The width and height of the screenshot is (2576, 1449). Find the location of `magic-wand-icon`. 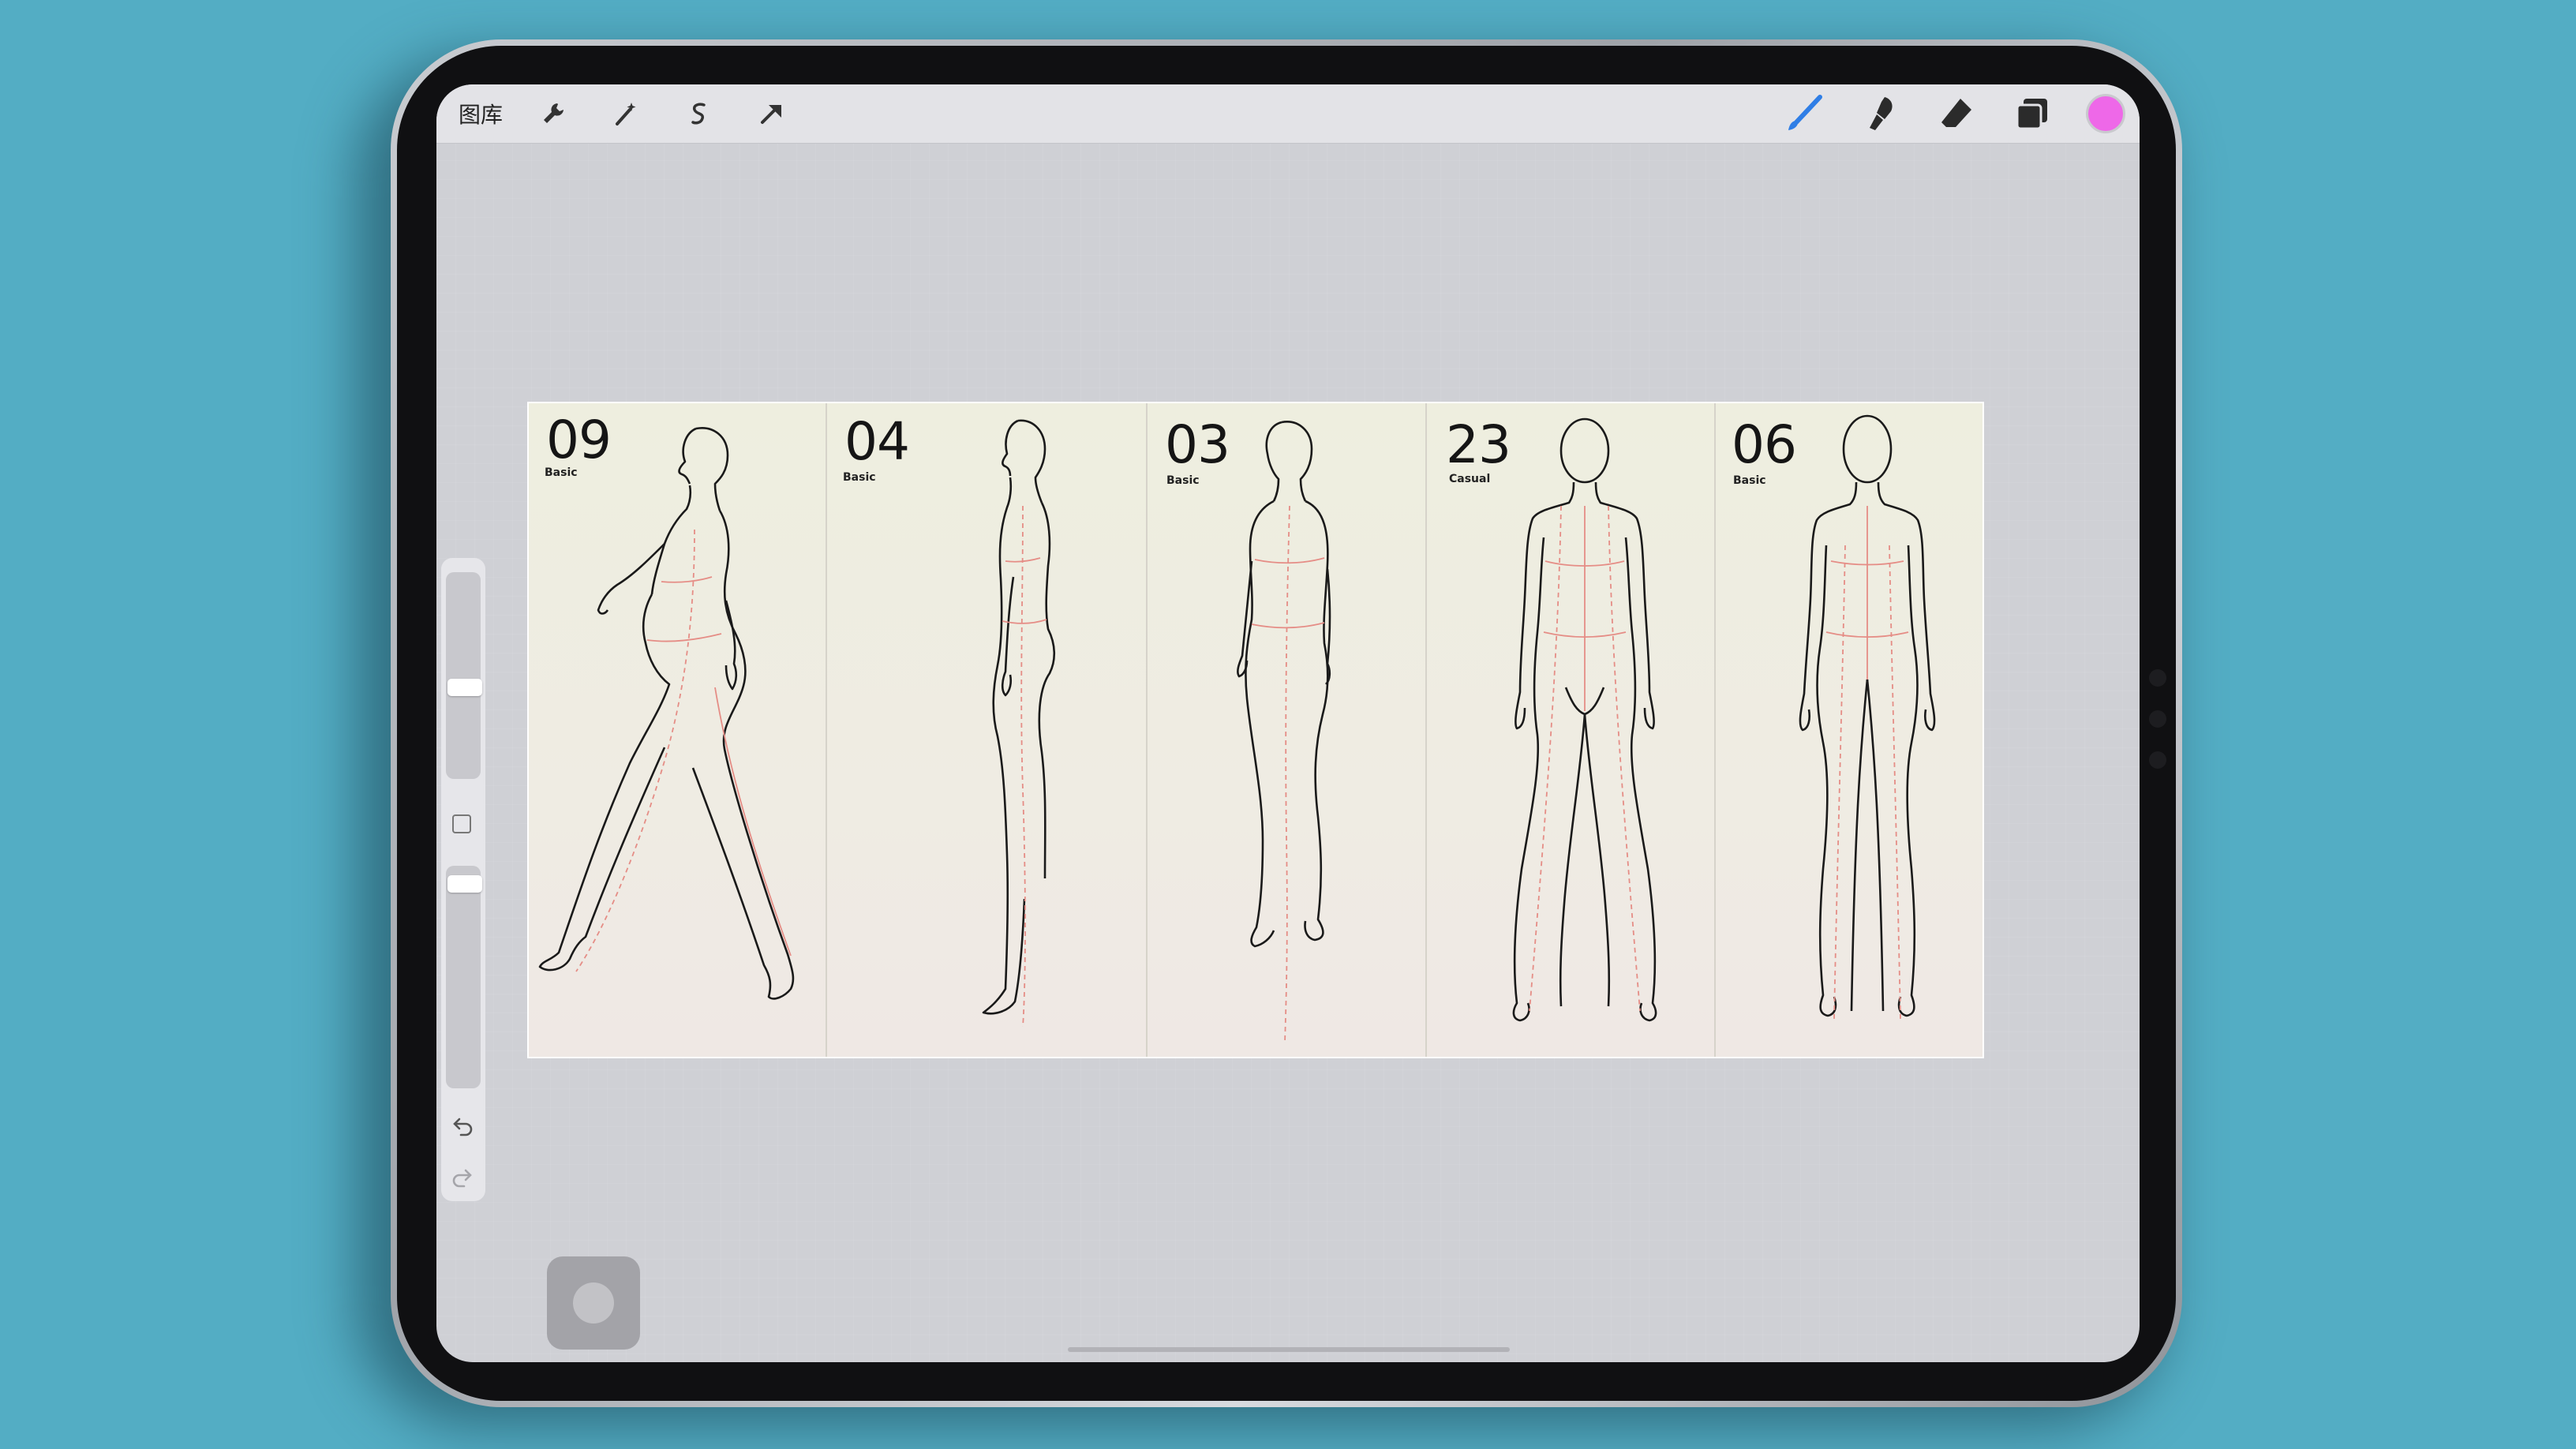

magic-wand-icon is located at coordinates (626, 114).